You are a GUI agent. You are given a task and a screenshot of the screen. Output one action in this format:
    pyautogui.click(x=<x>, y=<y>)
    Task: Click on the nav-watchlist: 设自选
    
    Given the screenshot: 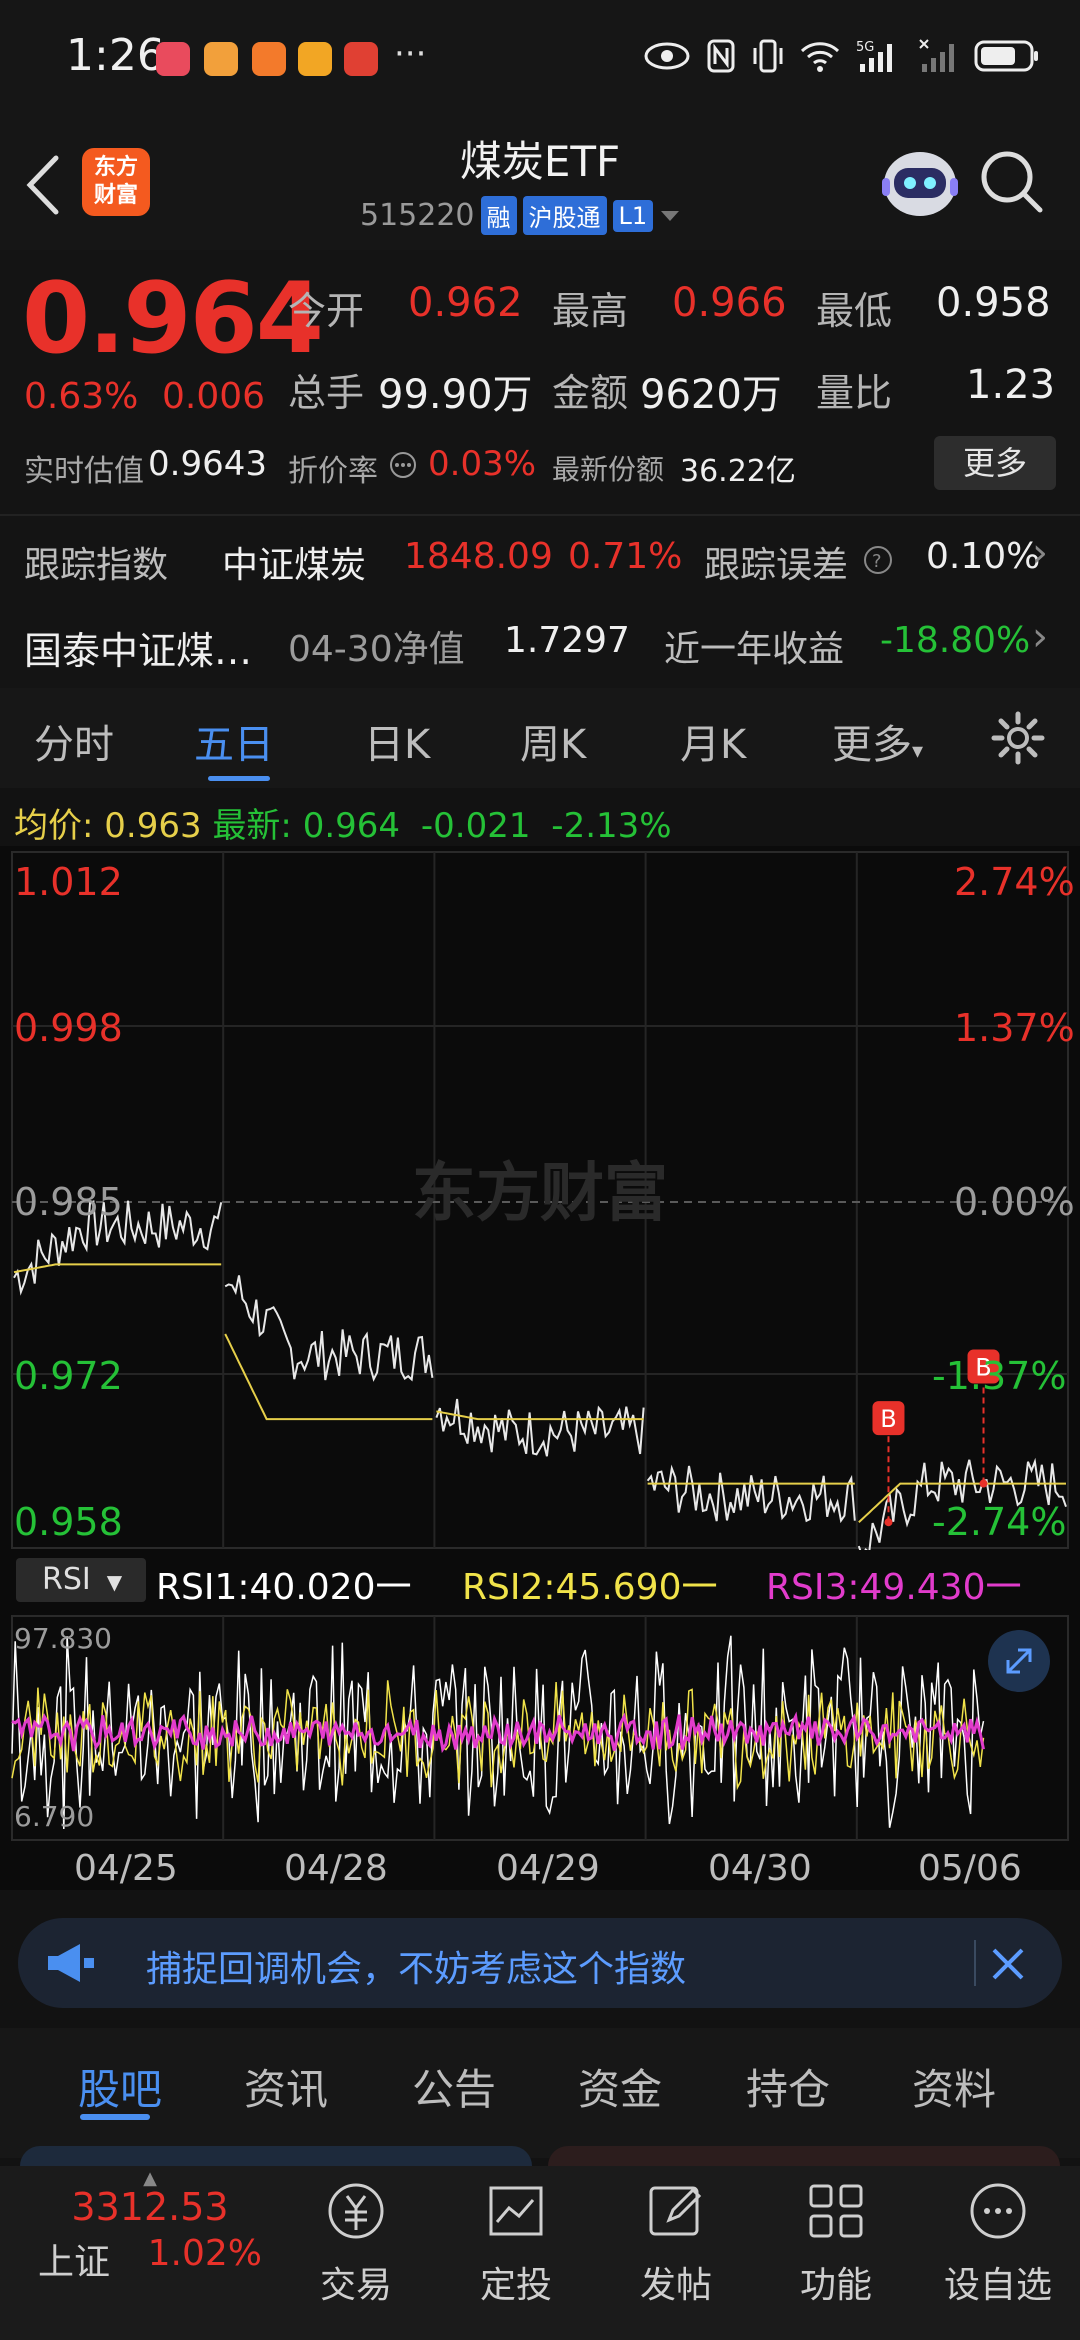 What is the action you would take?
    pyautogui.click(x=998, y=2242)
    